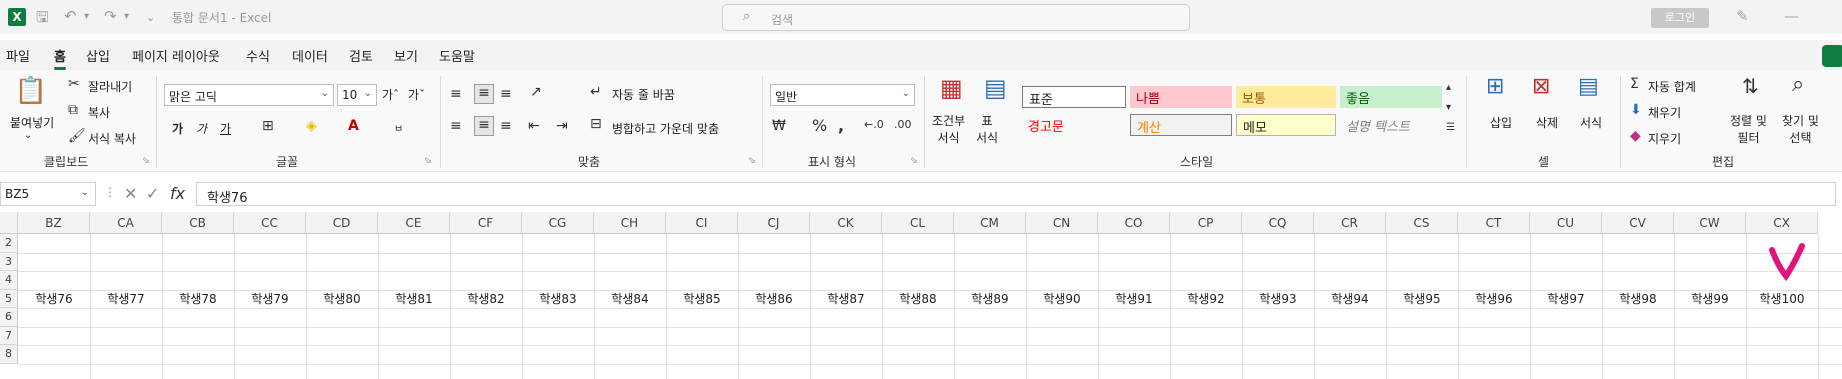 This screenshot has width=1842, height=379. What do you see at coordinates (987, 129) in the screenshot?
I see `format-as-table-button: 표 서식` at bounding box center [987, 129].